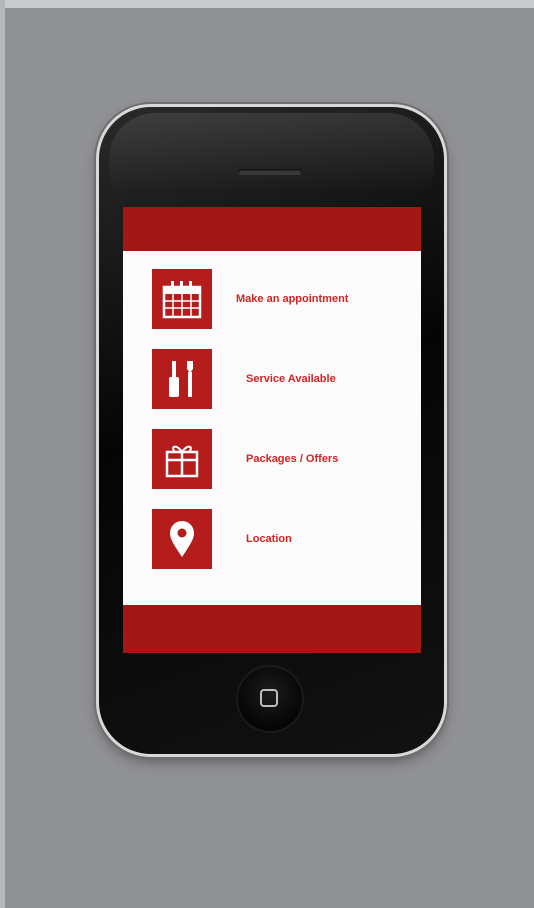 This screenshot has width=534, height=908. Describe the element at coordinates (2, 454) in the screenshot. I see `left-strip` at that location.